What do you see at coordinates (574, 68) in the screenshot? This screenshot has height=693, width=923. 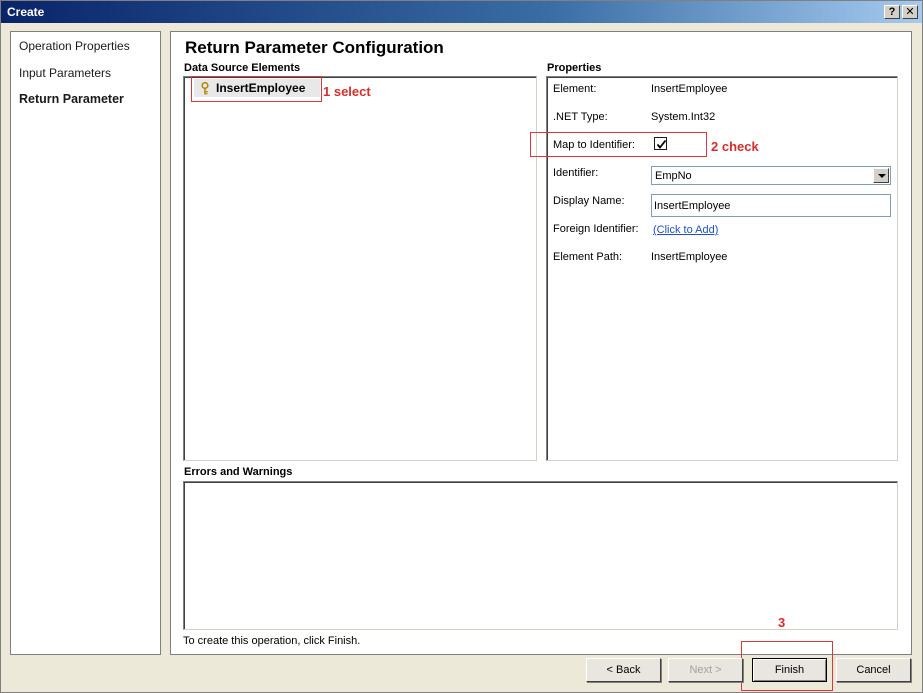 I see `properties-label: Properties` at bounding box center [574, 68].